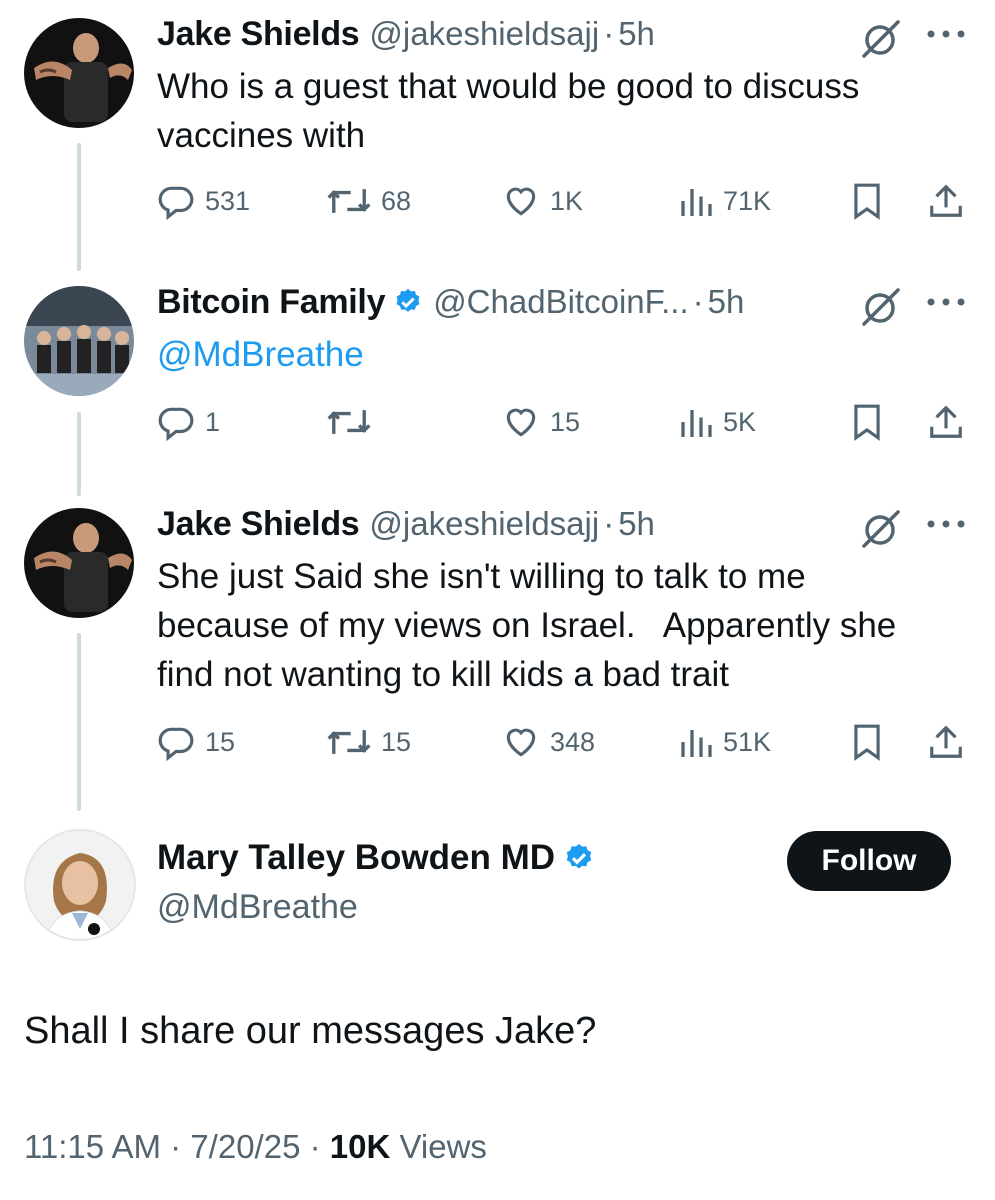 This screenshot has width=995, height=1200. I want to click on views-label: Views, so click(443, 1146).